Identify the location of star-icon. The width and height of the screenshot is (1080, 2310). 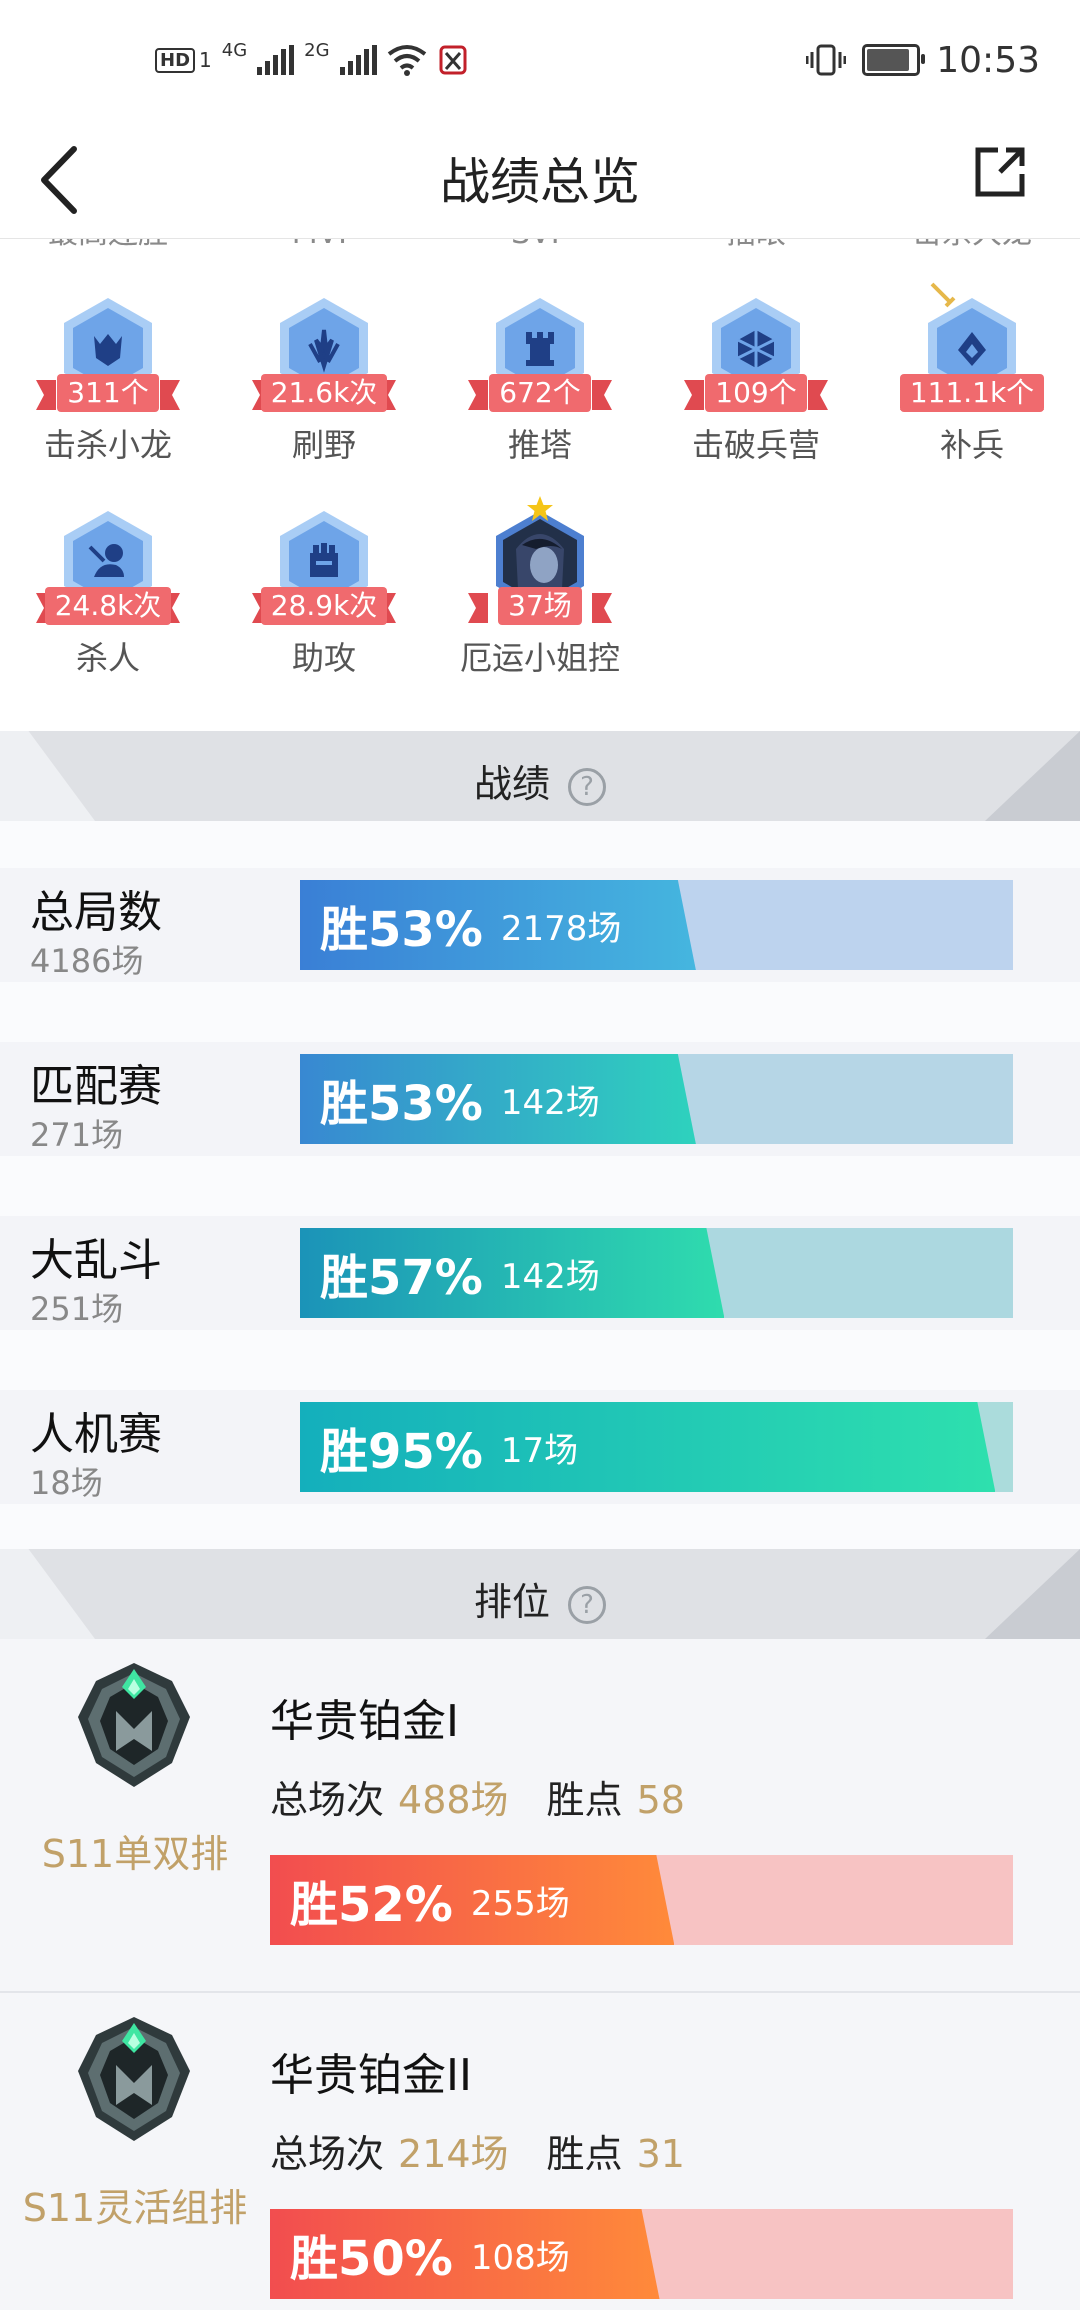
(540, 508).